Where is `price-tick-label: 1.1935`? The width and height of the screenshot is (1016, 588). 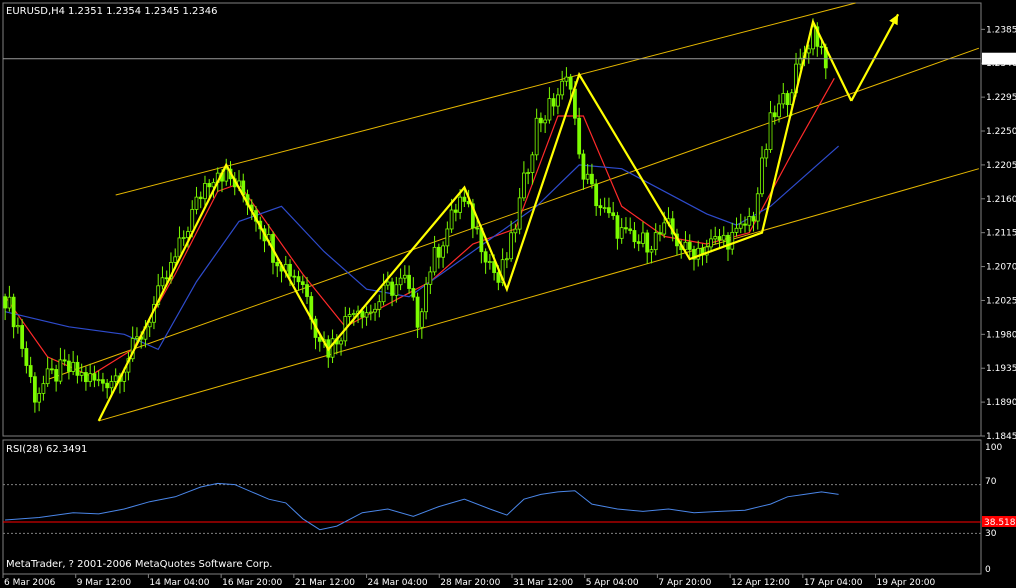 price-tick-label: 1.1935 is located at coordinates (1001, 369).